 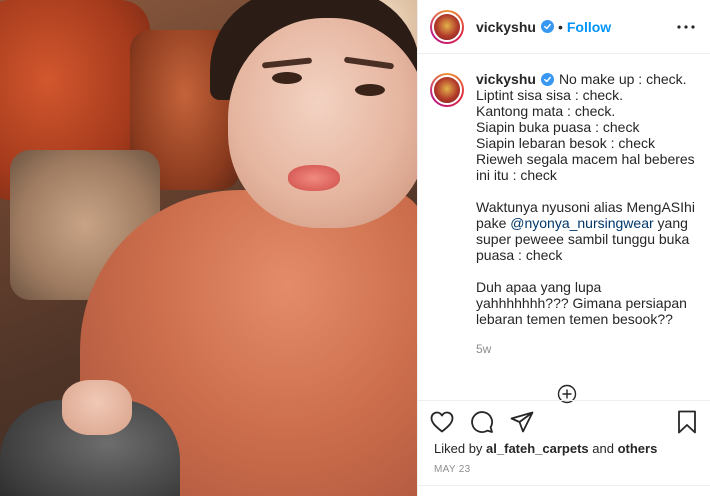 What do you see at coordinates (506, 27) in the screenshot?
I see `username: vickyshu` at bounding box center [506, 27].